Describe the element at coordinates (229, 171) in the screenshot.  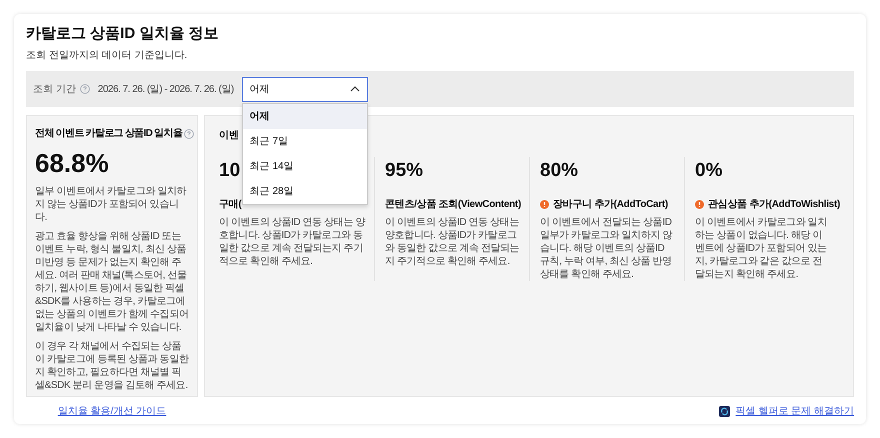
I see `event-value: 10` at that location.